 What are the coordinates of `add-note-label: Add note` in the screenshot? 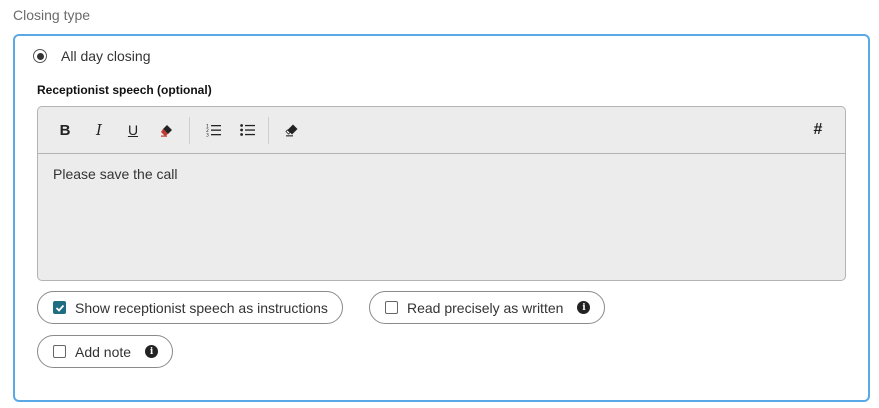 It's located at (103, 351).